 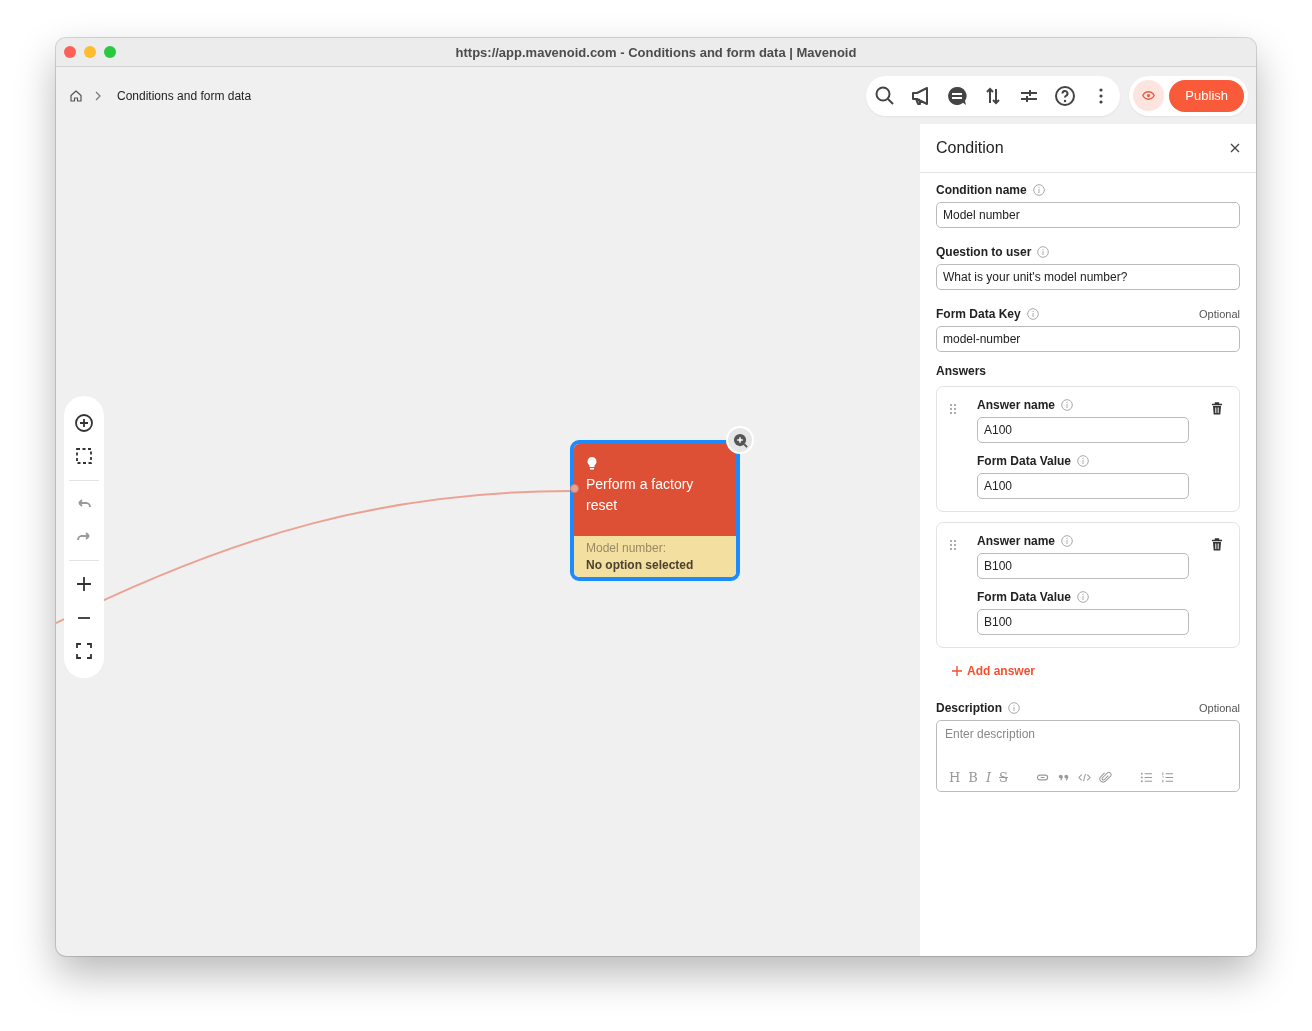 I want to click on condition-label: Model number:, so click(x=627, y=548).